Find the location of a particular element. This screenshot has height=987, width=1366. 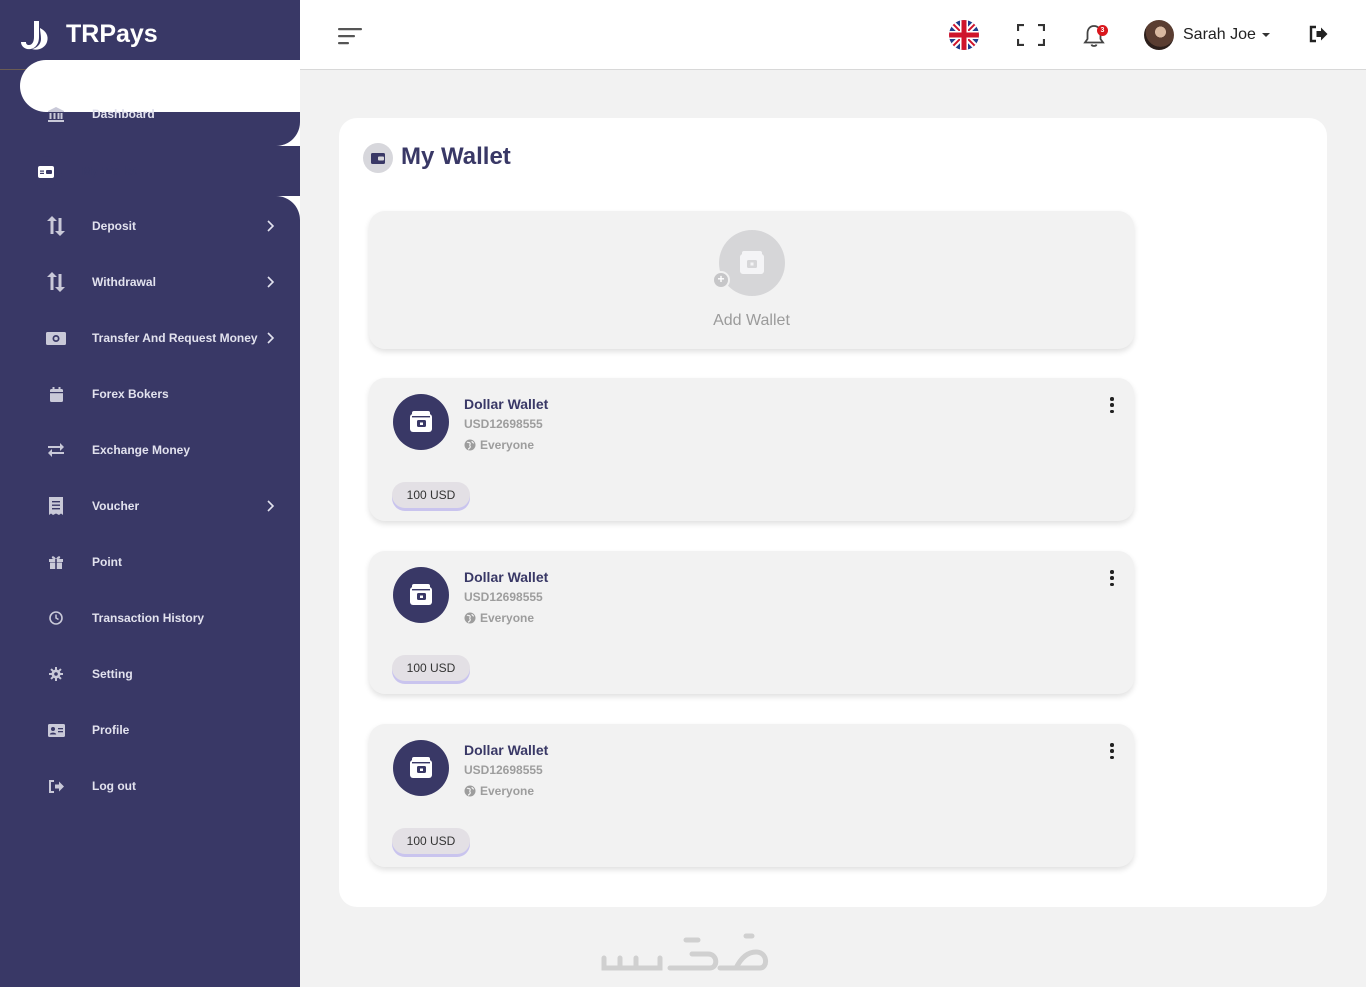

sidebar-item-forex-brokers: Forex Bokers is located at coordinates (150, 394).